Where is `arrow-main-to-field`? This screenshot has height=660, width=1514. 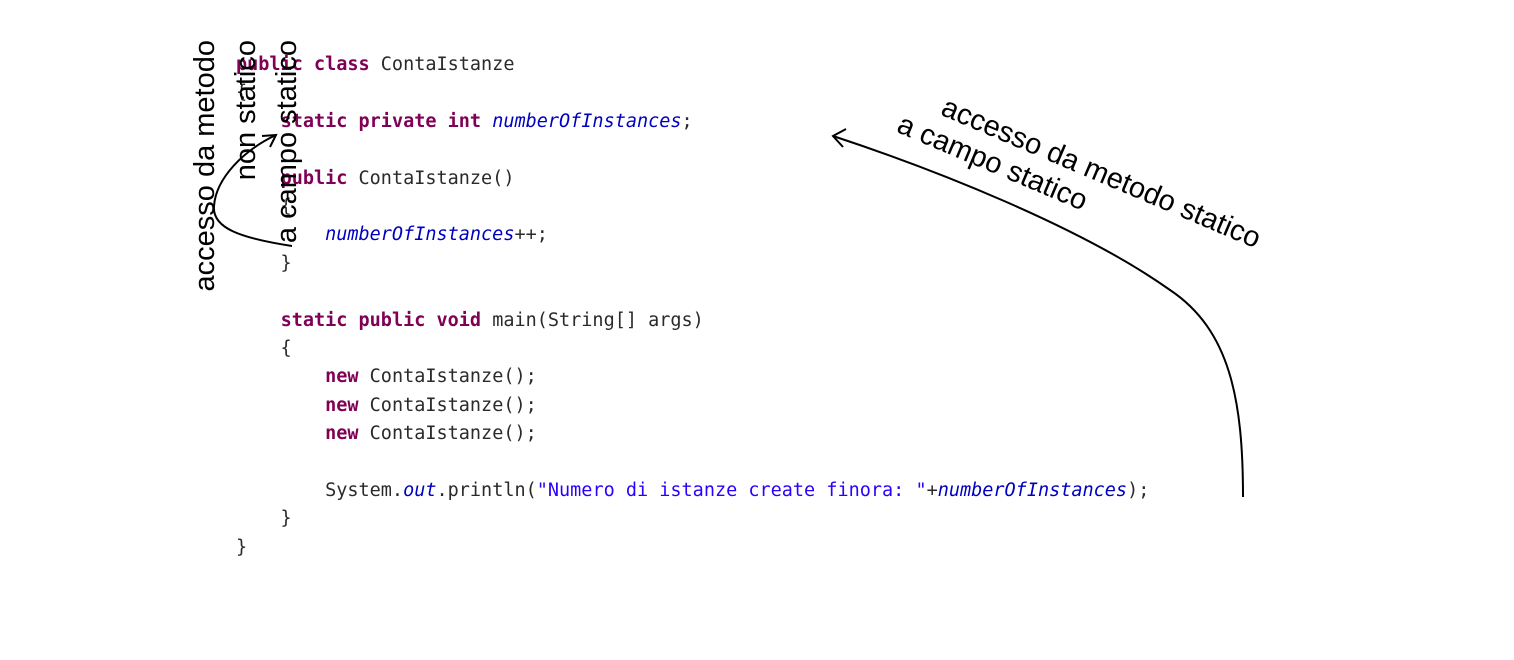
arrow-main-to-field is located at coordinates (1038, 316).